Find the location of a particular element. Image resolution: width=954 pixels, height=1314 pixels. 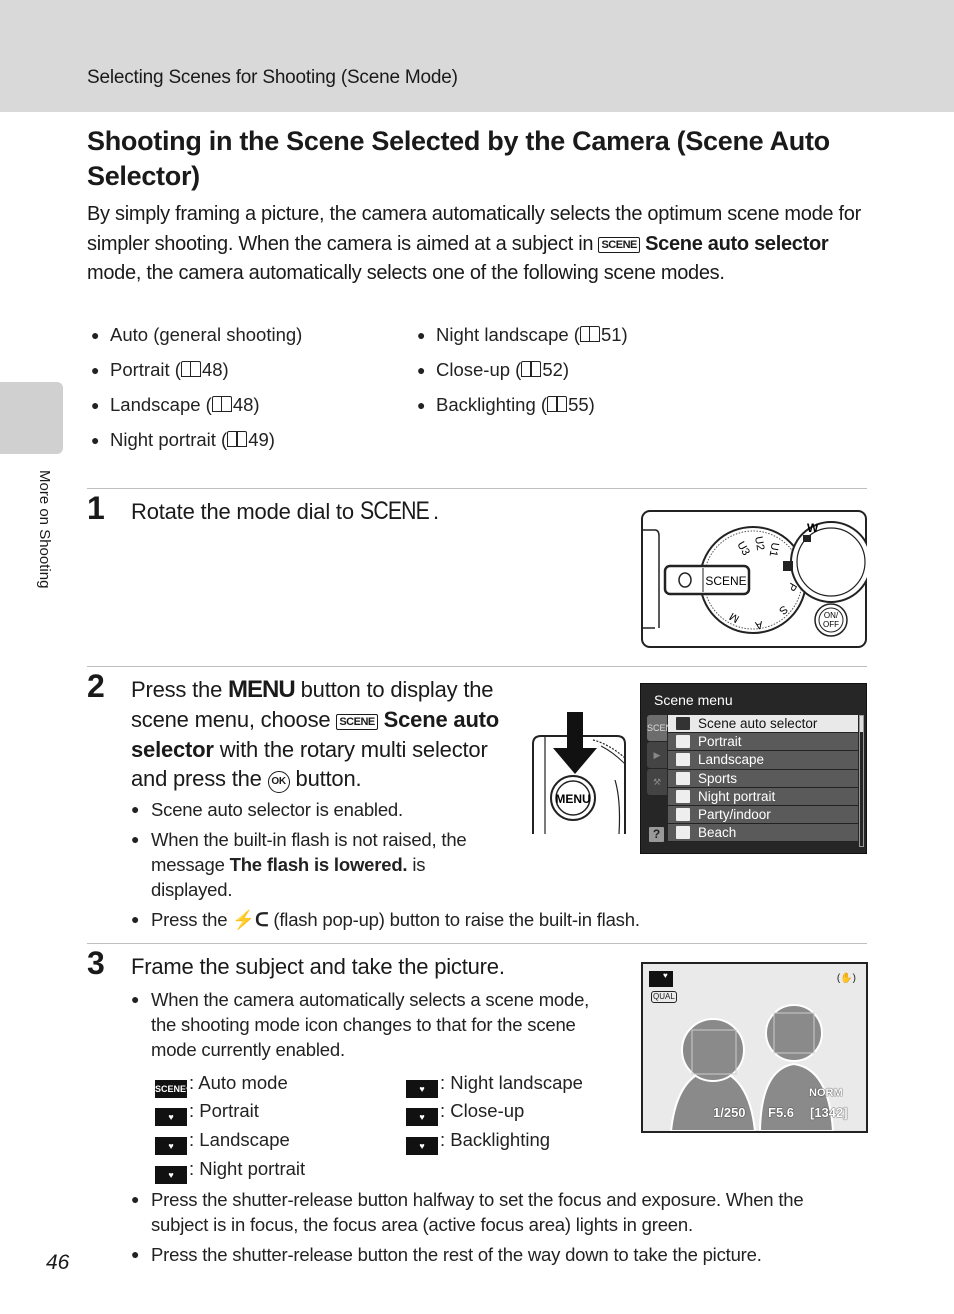

shooting-mode-icon: ♥ is located at coordinates (665, 975).